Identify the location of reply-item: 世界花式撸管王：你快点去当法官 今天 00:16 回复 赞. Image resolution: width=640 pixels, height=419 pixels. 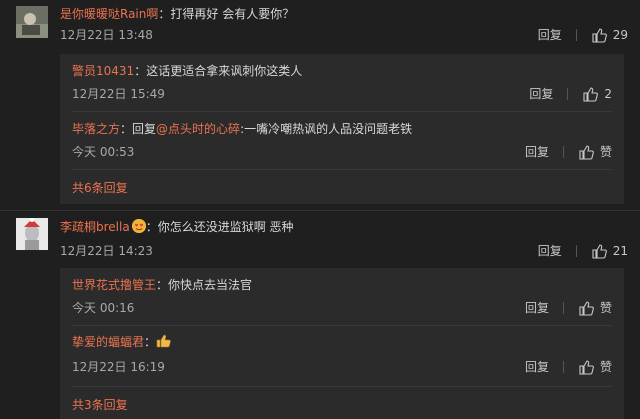
(342, 299).